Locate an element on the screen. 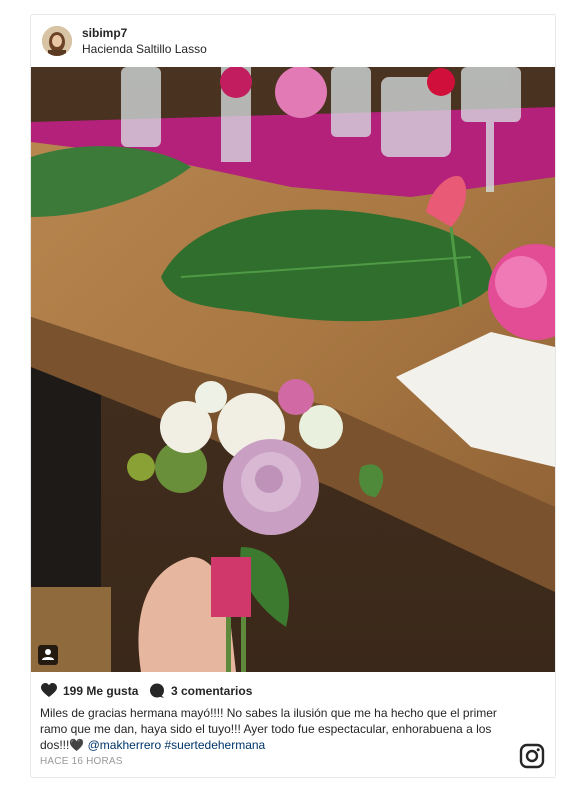 The width and height of the screenshot is (580, 802). username-link: sibimp7 is located at coordinates (104, 33).